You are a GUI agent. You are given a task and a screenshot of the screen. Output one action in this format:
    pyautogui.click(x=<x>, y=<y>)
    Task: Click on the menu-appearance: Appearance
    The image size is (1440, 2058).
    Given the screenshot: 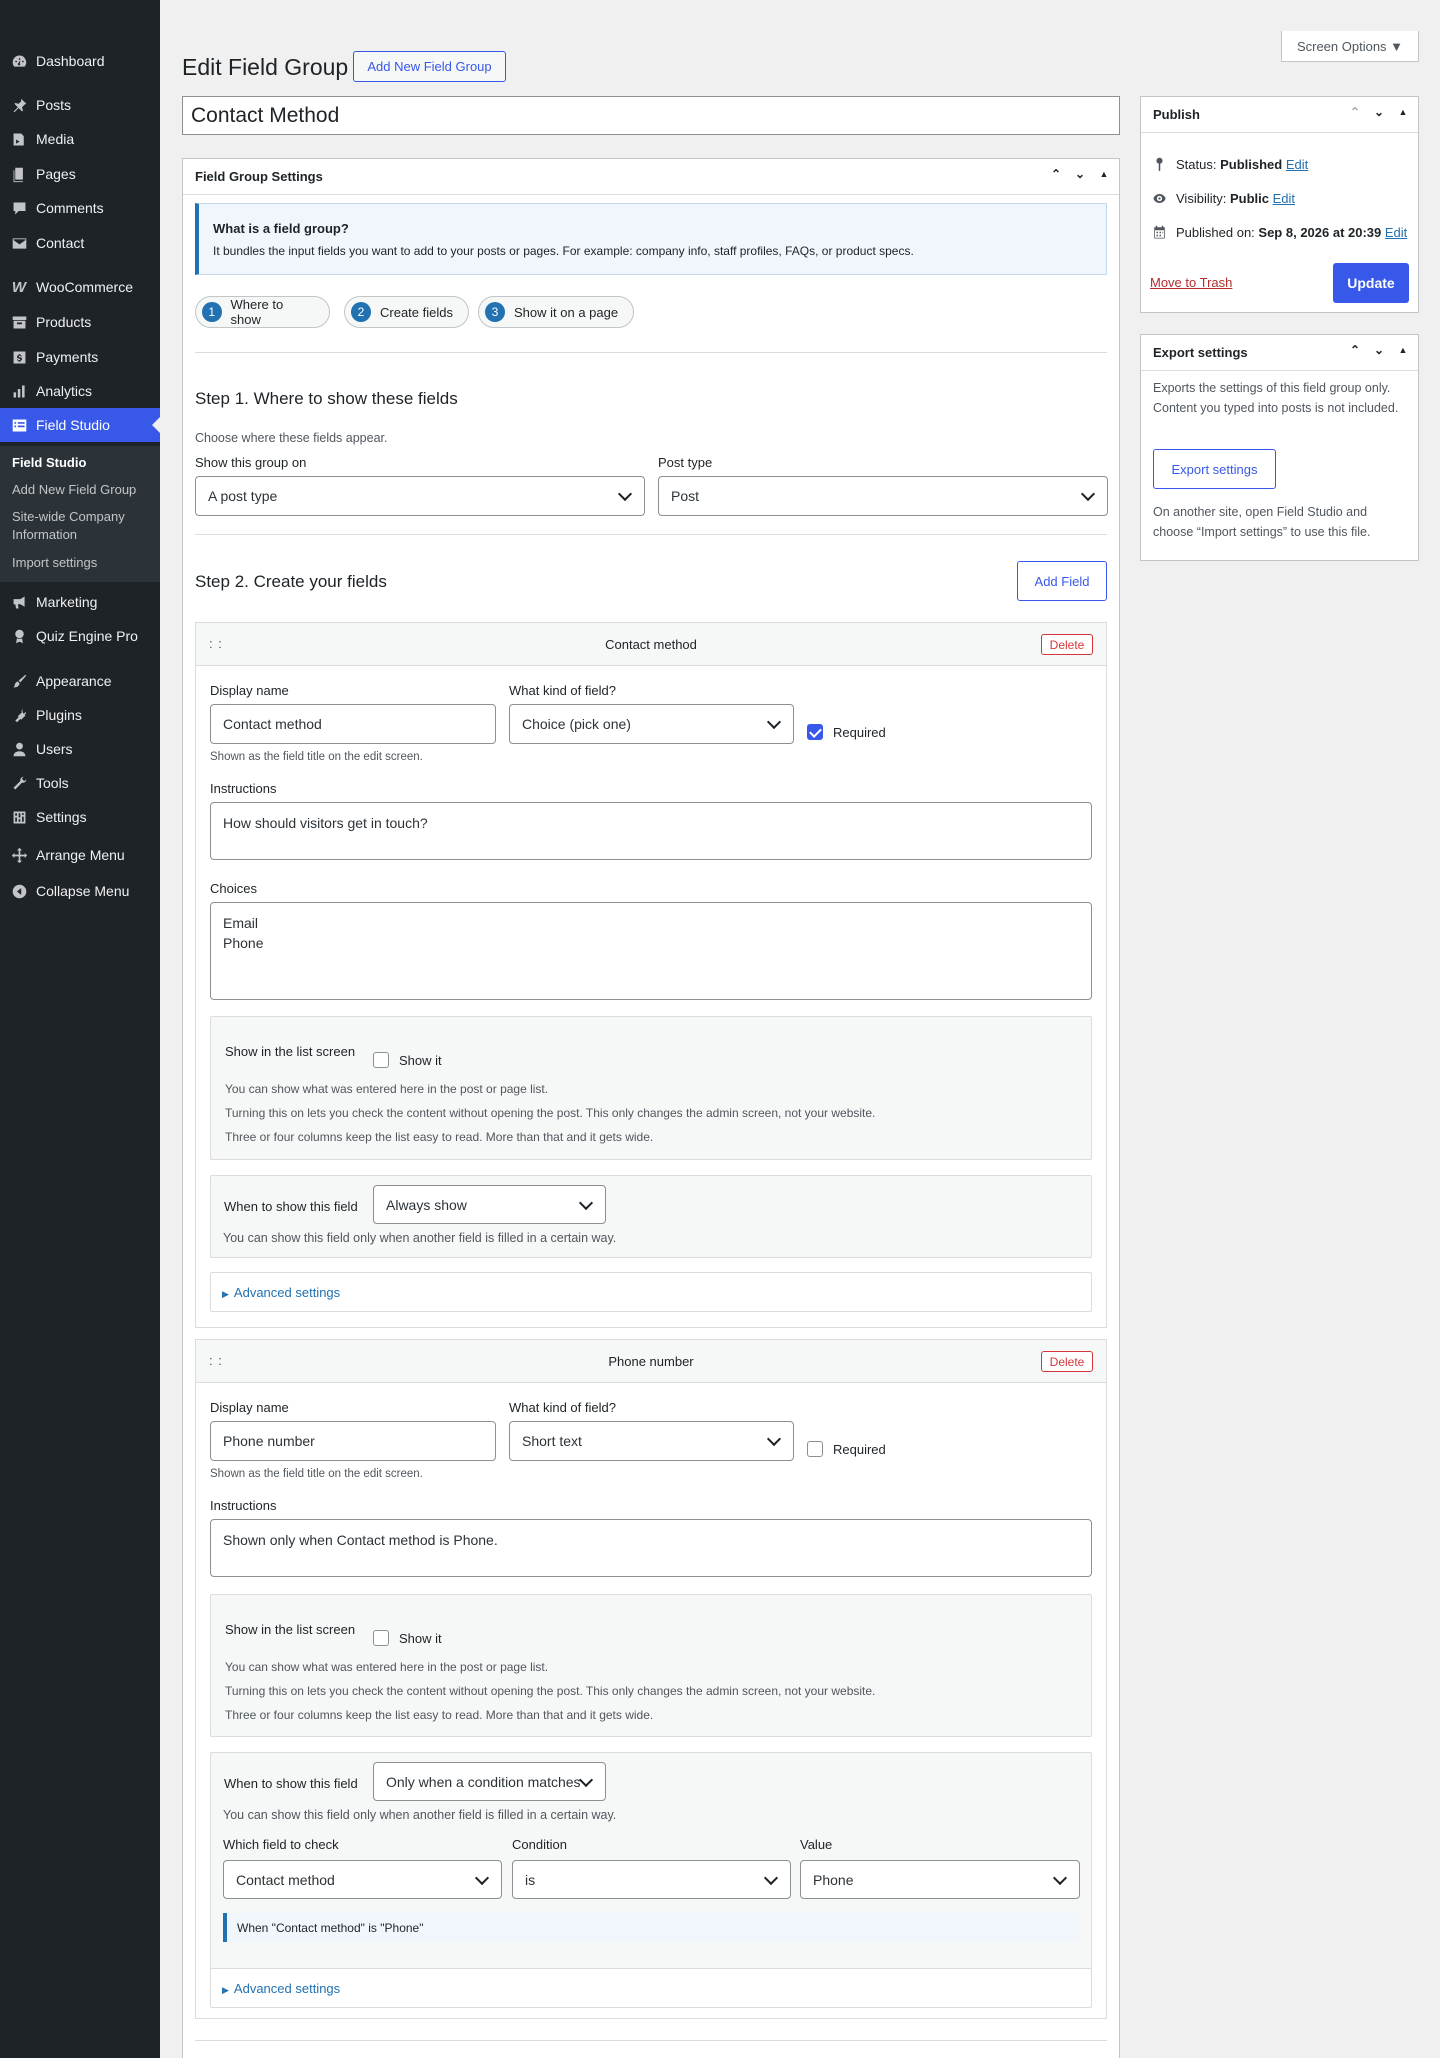 What is the action you would take?
    pyautogui.click(x=80, y=681)
    